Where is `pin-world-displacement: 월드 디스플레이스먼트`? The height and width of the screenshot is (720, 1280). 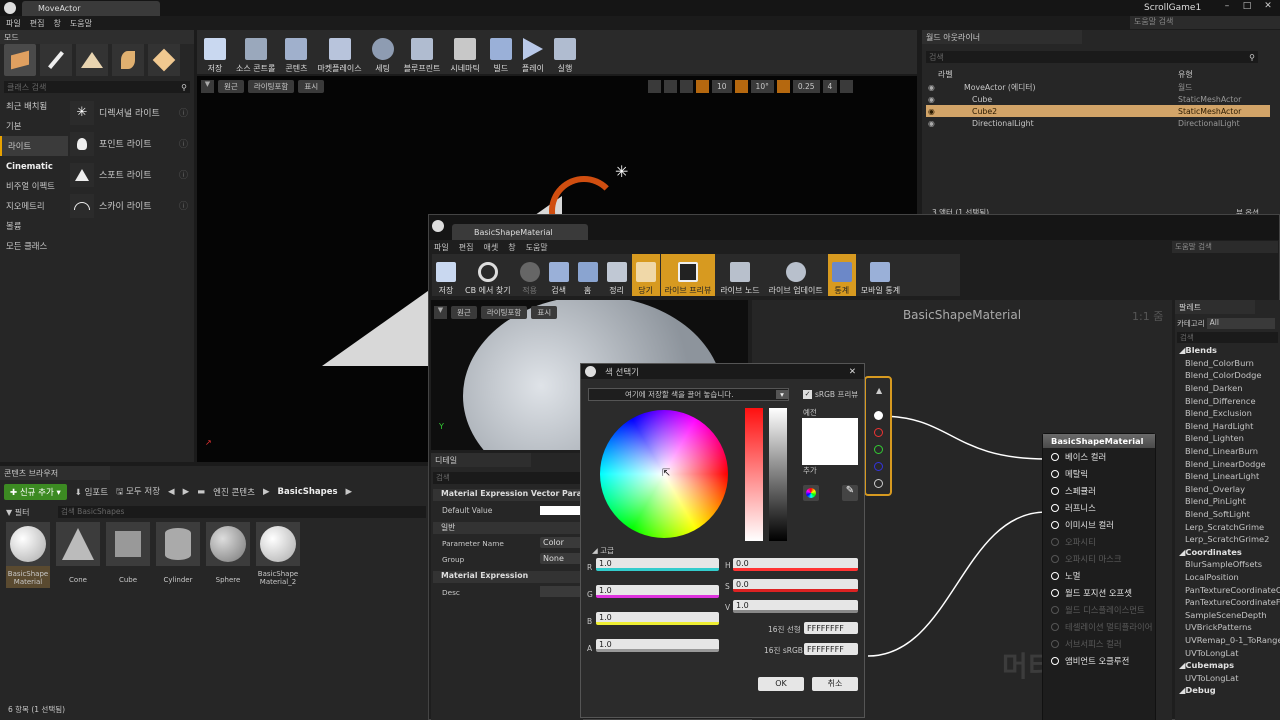 pin-world-displacement: 월드 디스플레이스먼트 is located at coordinates (1099, 609).